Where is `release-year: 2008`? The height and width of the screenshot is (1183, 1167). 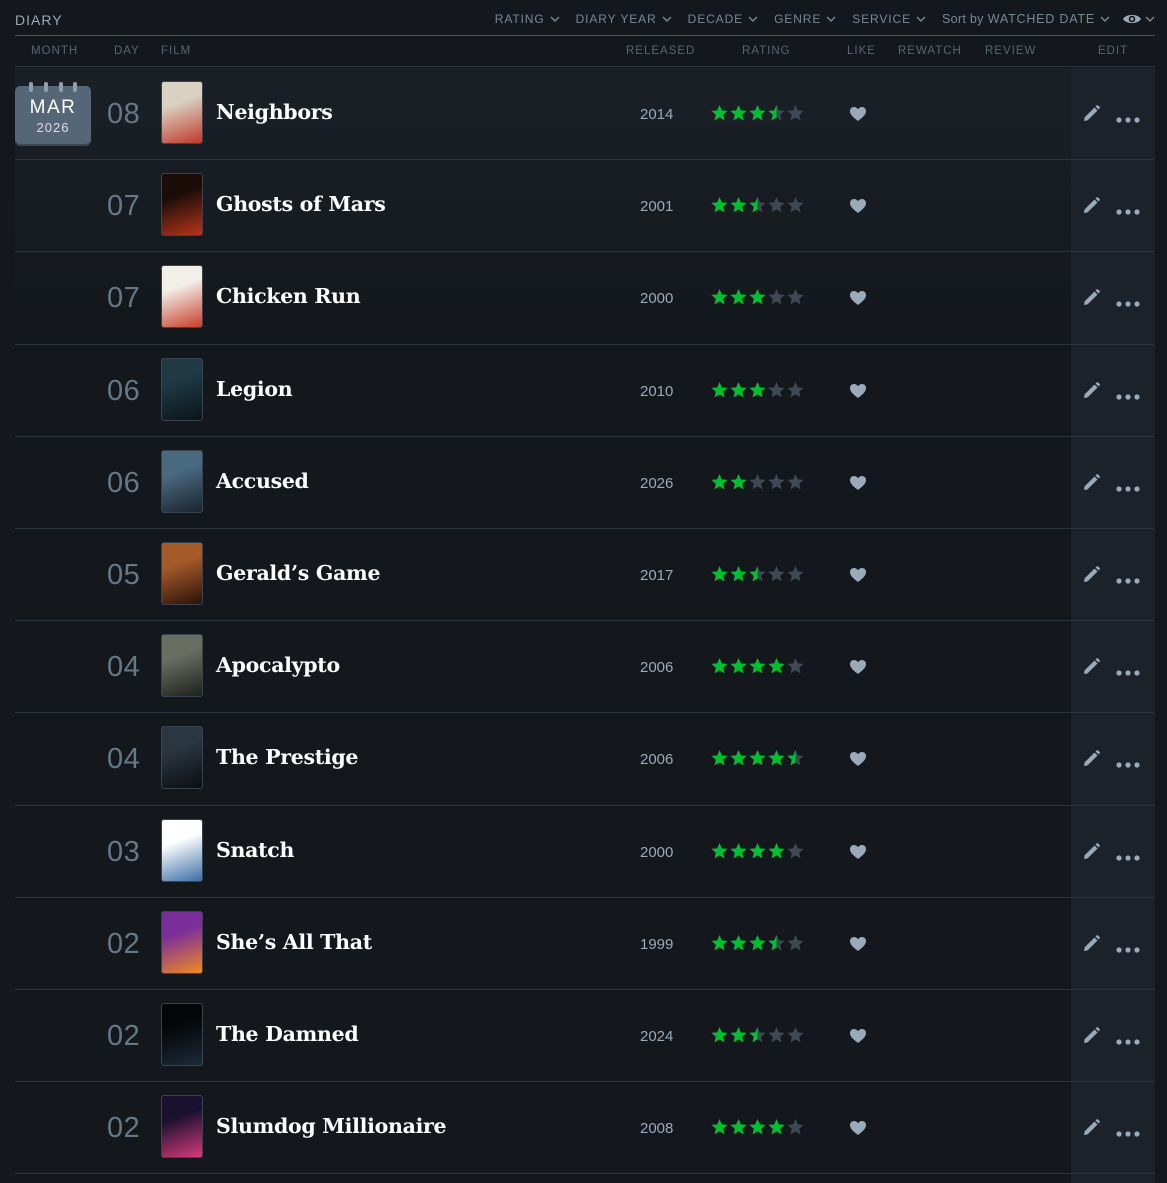
release-year: 2008 is located at coordinates (656, 1128).